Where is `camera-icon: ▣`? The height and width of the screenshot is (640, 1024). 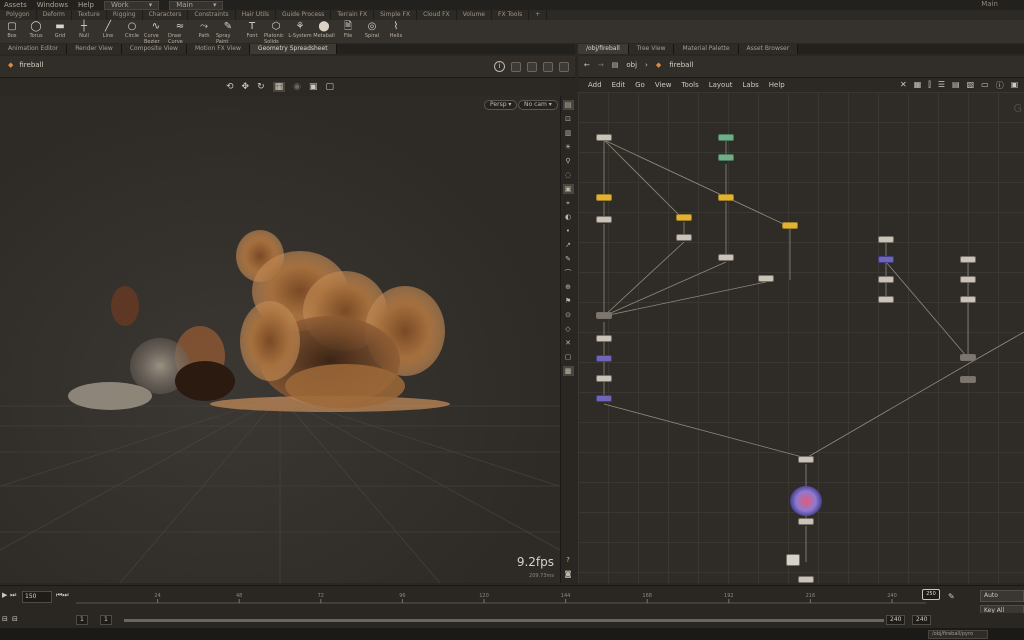
camera-icon: ▣ is located at coordinates (313, 87).